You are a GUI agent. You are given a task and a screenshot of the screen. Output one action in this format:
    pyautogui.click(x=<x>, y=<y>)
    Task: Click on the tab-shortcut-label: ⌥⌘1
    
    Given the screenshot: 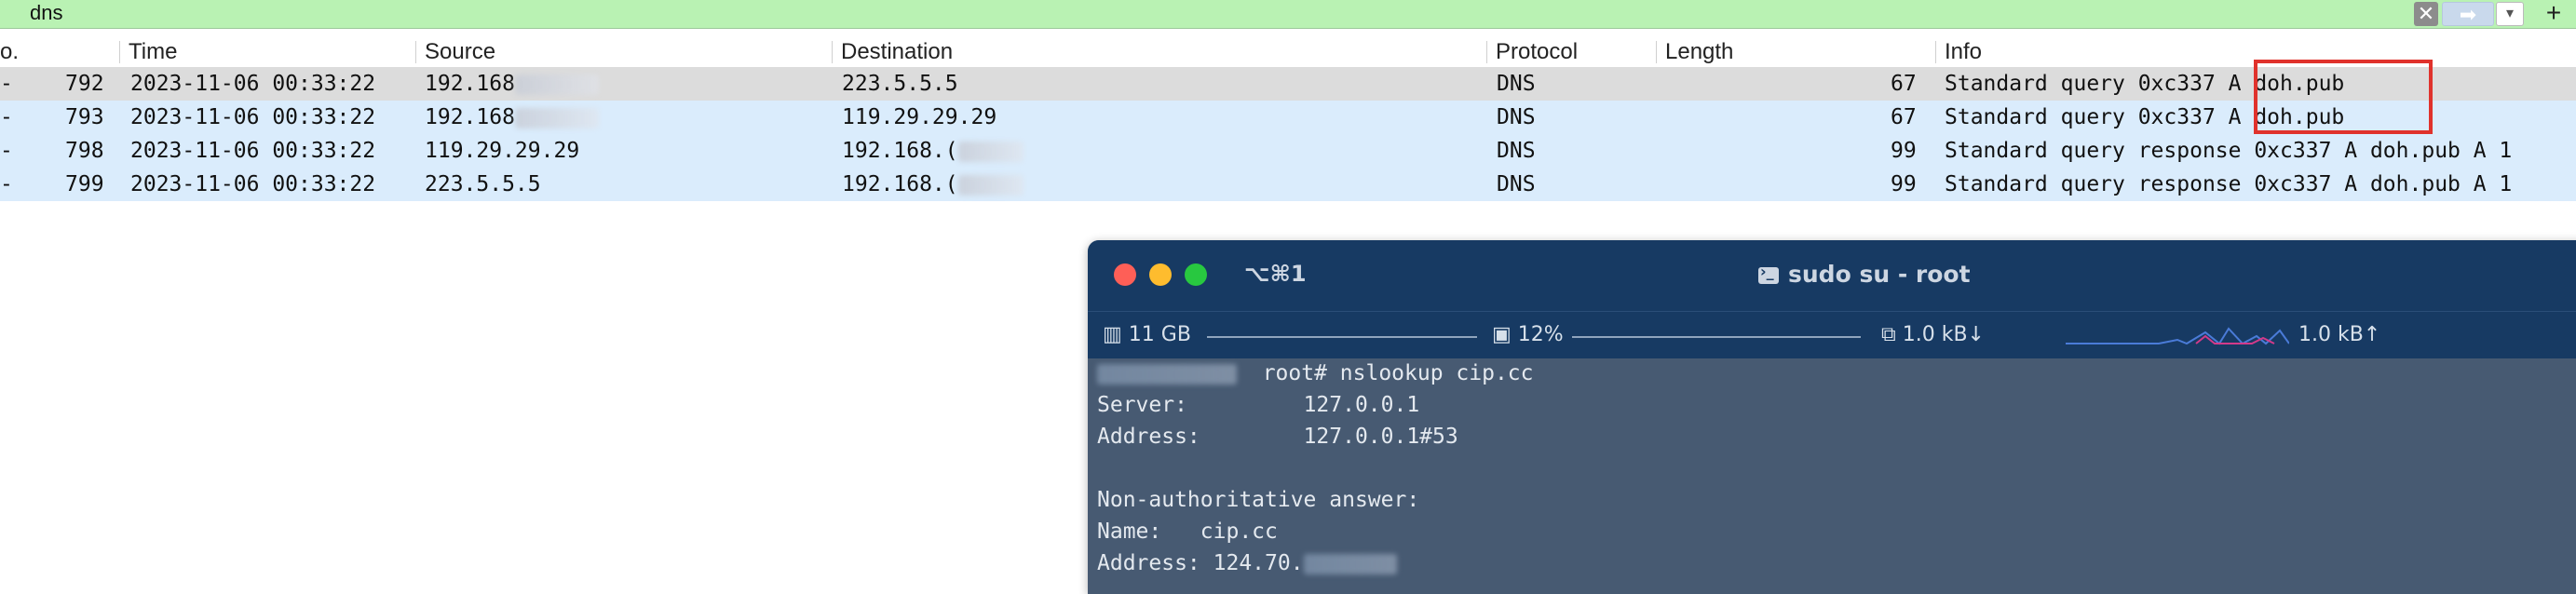 What is the action you would take?
    pyautogui.click(x=1275, y=274)
    